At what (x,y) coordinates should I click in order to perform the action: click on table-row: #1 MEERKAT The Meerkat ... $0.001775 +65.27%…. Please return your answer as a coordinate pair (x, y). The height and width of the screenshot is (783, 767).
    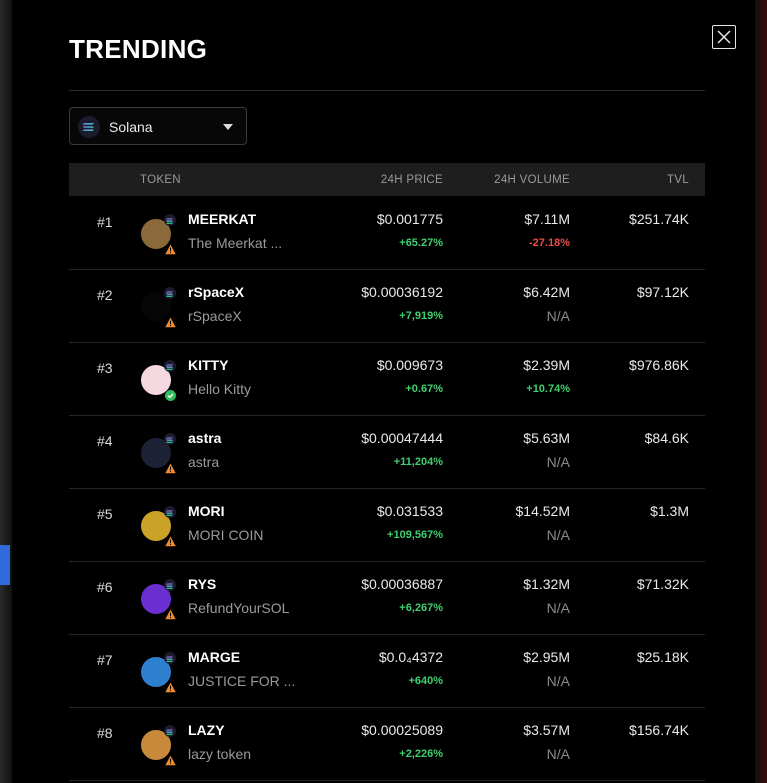
    Looking at the image, I should click on (387, 233).